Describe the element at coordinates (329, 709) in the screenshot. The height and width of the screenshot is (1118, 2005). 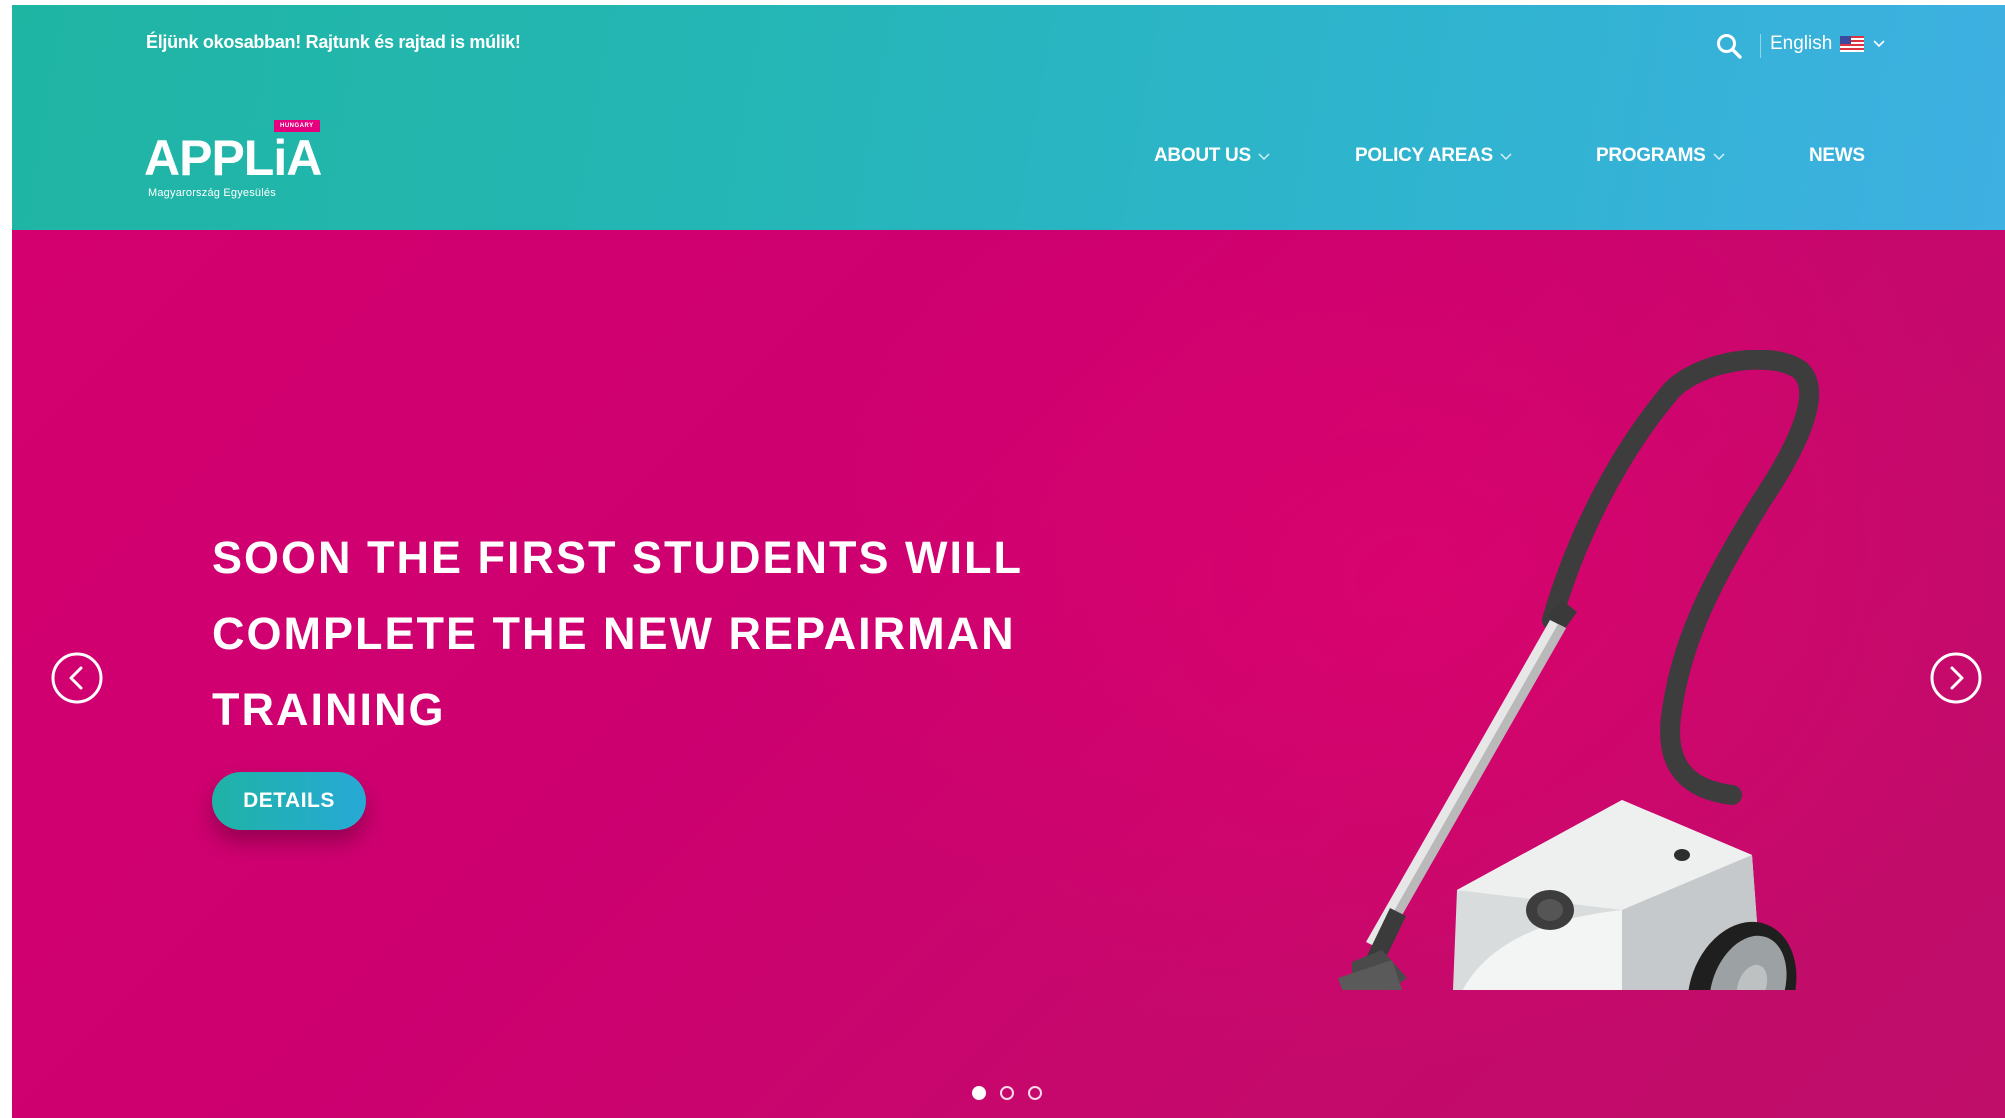
I see `hero-title-line: TRAINING` at that location.